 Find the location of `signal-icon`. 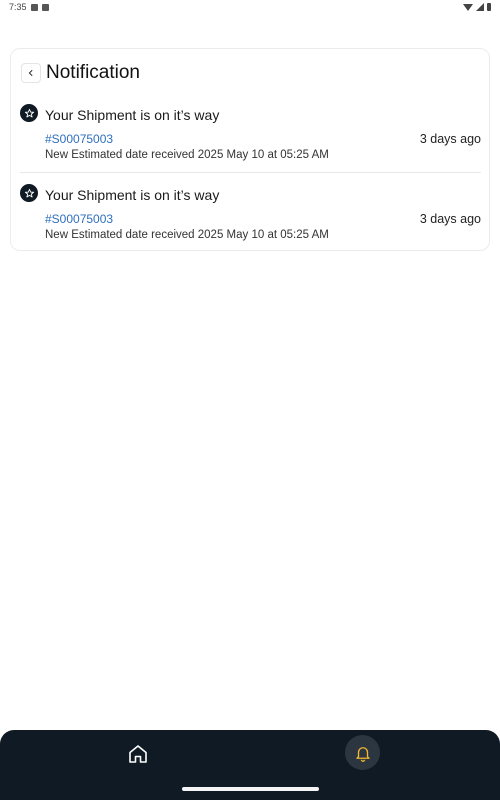

signal-icon is located at coordinates (480, 7).